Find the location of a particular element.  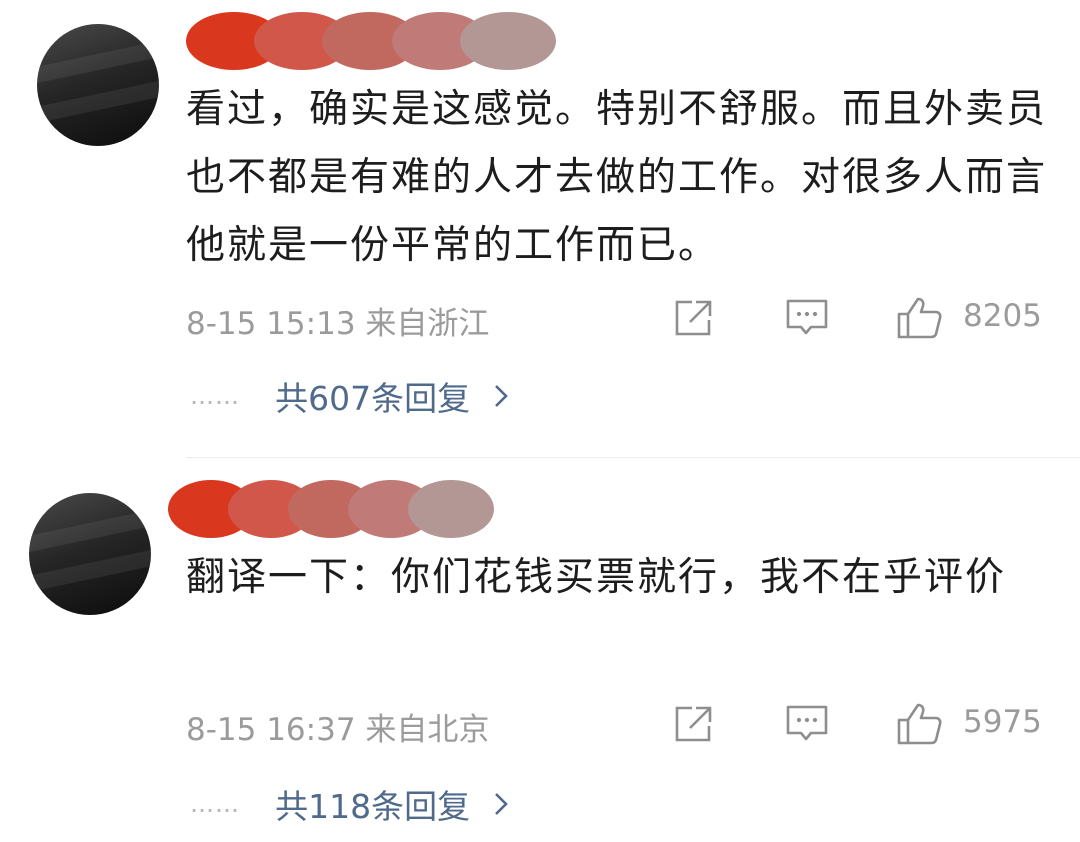

reply-row: …… 共118条回复 is located at coordinates (349, 804).